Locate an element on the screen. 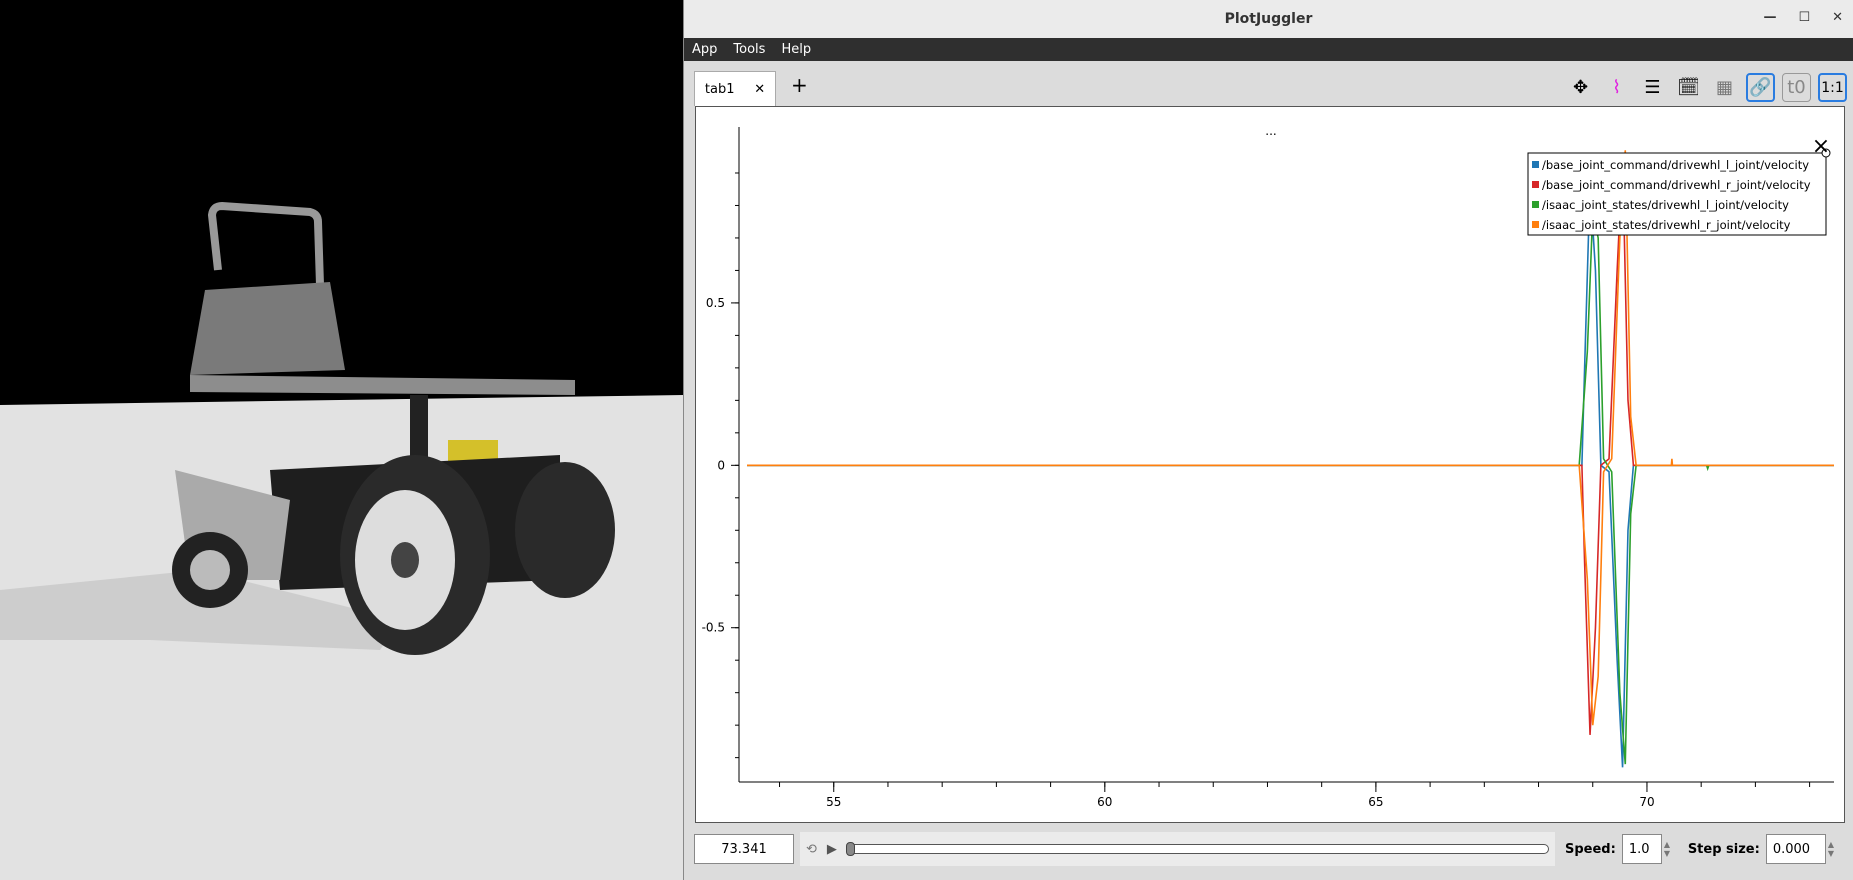 The height and width of the screenshot is (880, 1853). time-slider is located at coordinates (1197, 849).